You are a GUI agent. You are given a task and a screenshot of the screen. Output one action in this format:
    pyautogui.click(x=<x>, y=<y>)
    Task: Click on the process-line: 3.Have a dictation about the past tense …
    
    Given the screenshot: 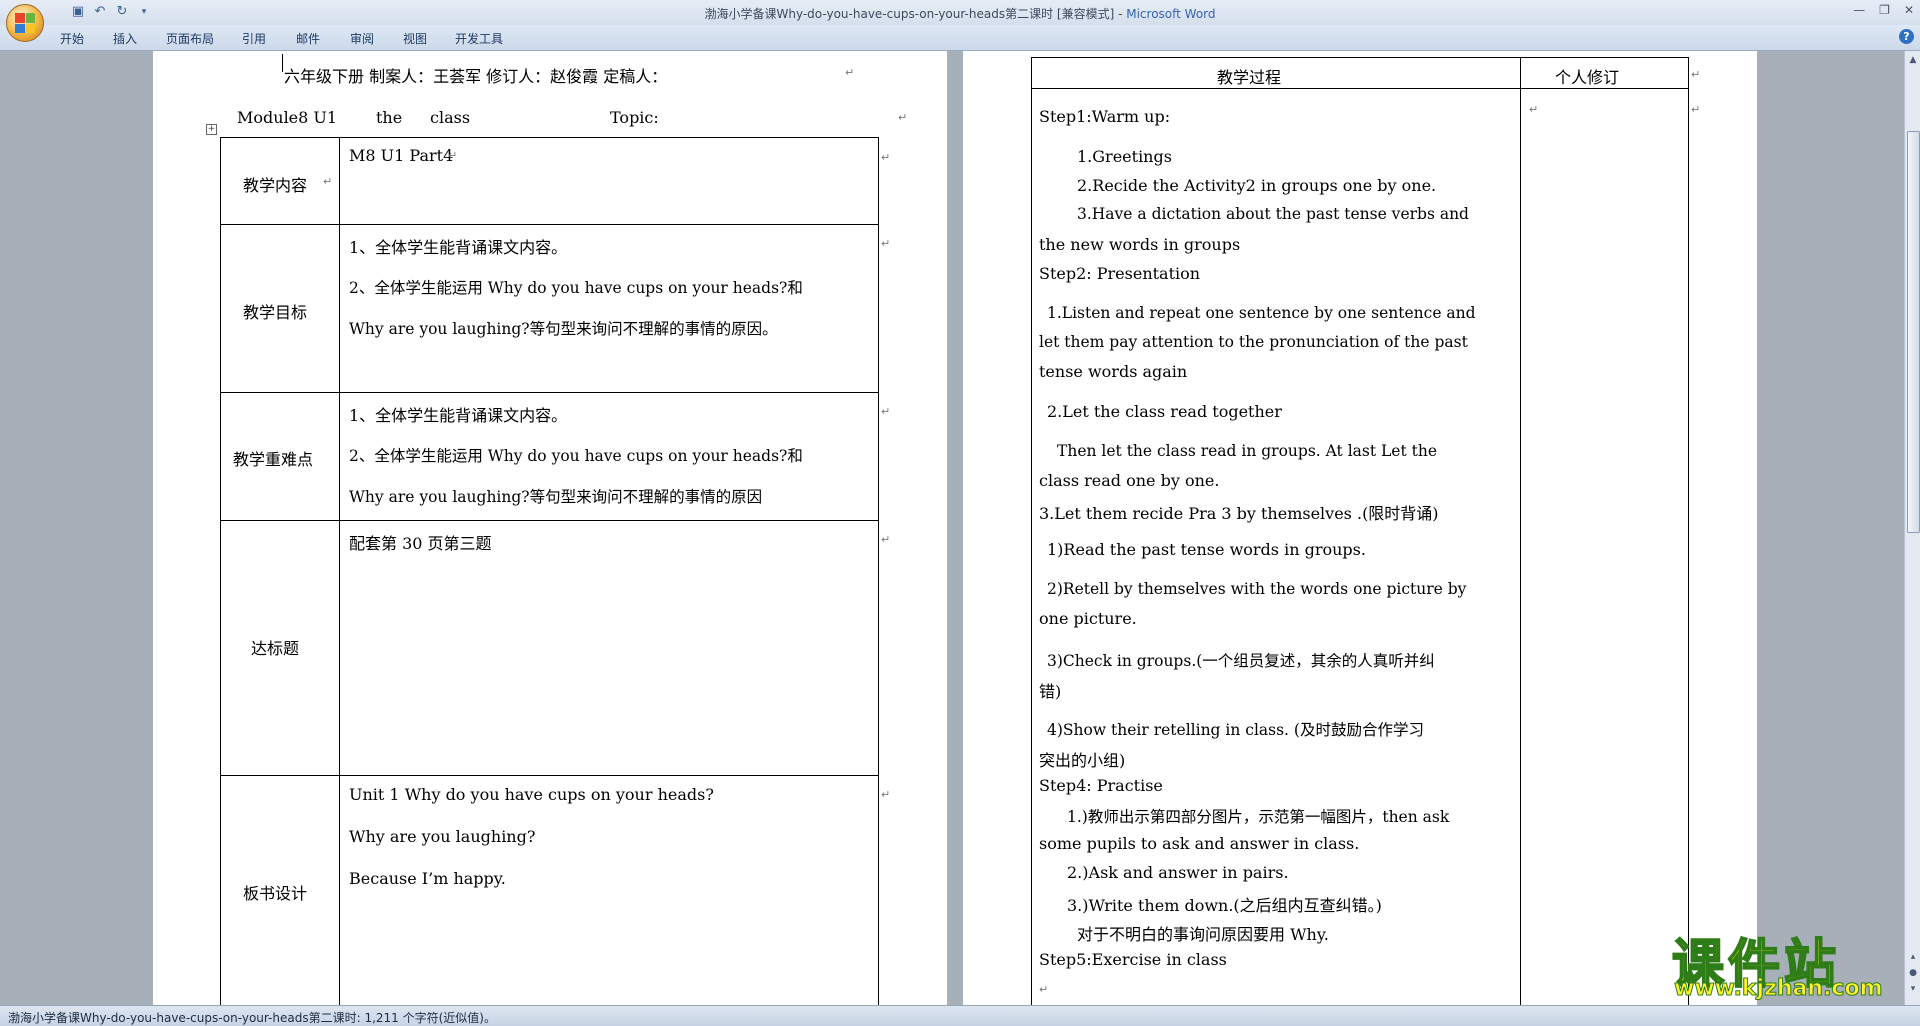 What is the action you would take?
    pyautogui.click(x=1273, y=214)
    